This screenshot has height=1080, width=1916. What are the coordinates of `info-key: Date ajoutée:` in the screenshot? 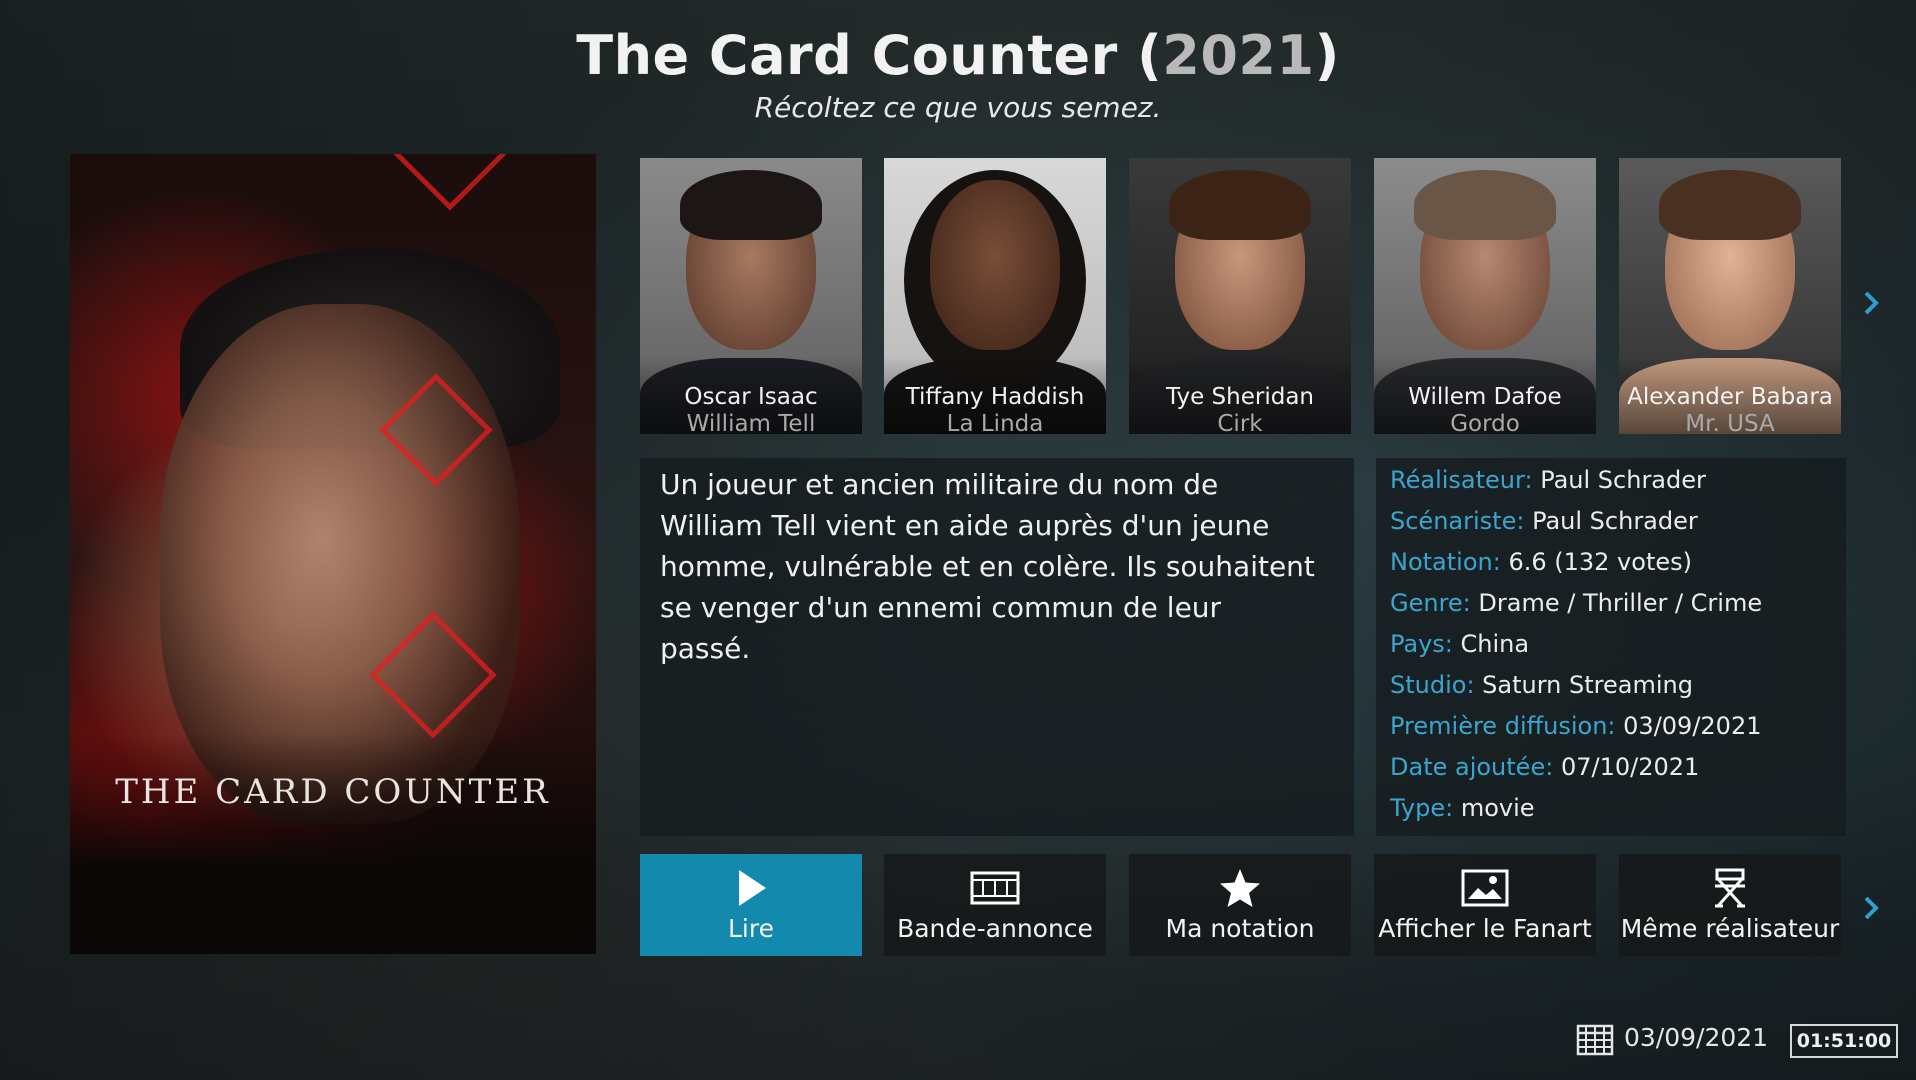 It's located at (1472, 767).